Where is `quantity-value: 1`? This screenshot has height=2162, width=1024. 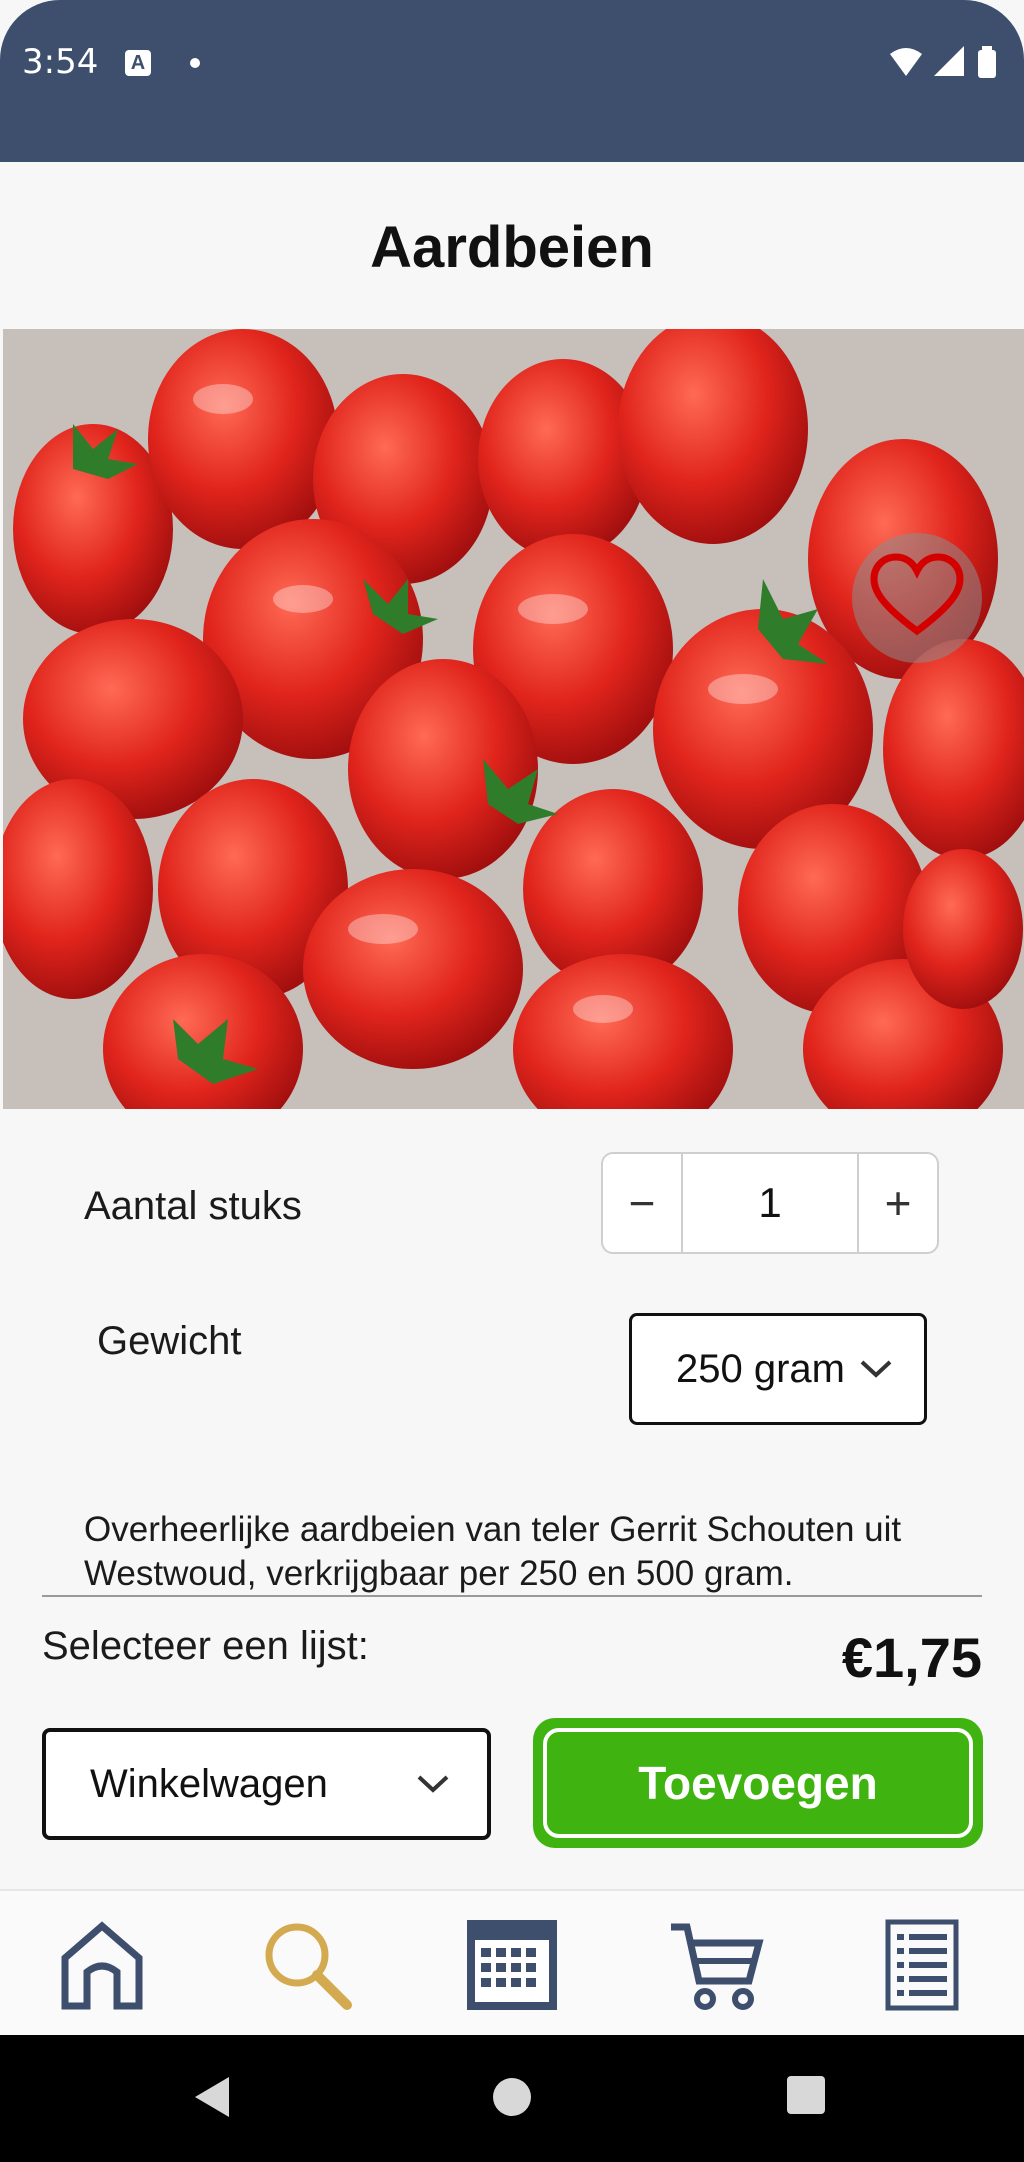
quantity-value: 1 is located at coordinates (770, 1203).